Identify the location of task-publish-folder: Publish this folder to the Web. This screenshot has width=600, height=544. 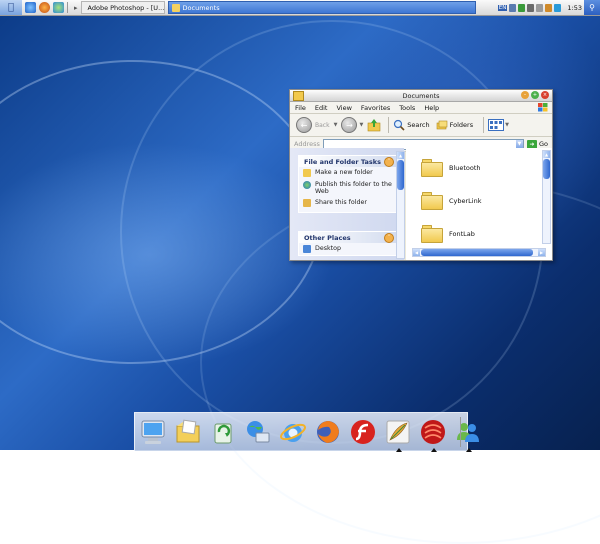
(348, 188).